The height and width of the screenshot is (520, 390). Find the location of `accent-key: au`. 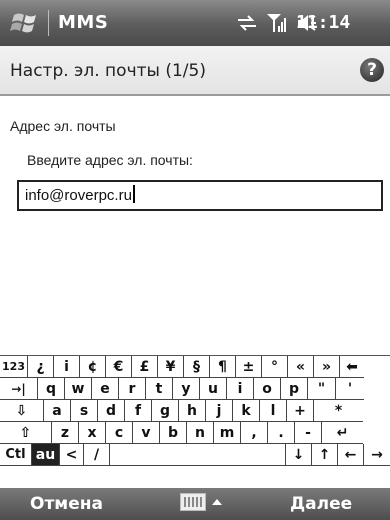

accent-key: au is located at coordinates (46, 455).